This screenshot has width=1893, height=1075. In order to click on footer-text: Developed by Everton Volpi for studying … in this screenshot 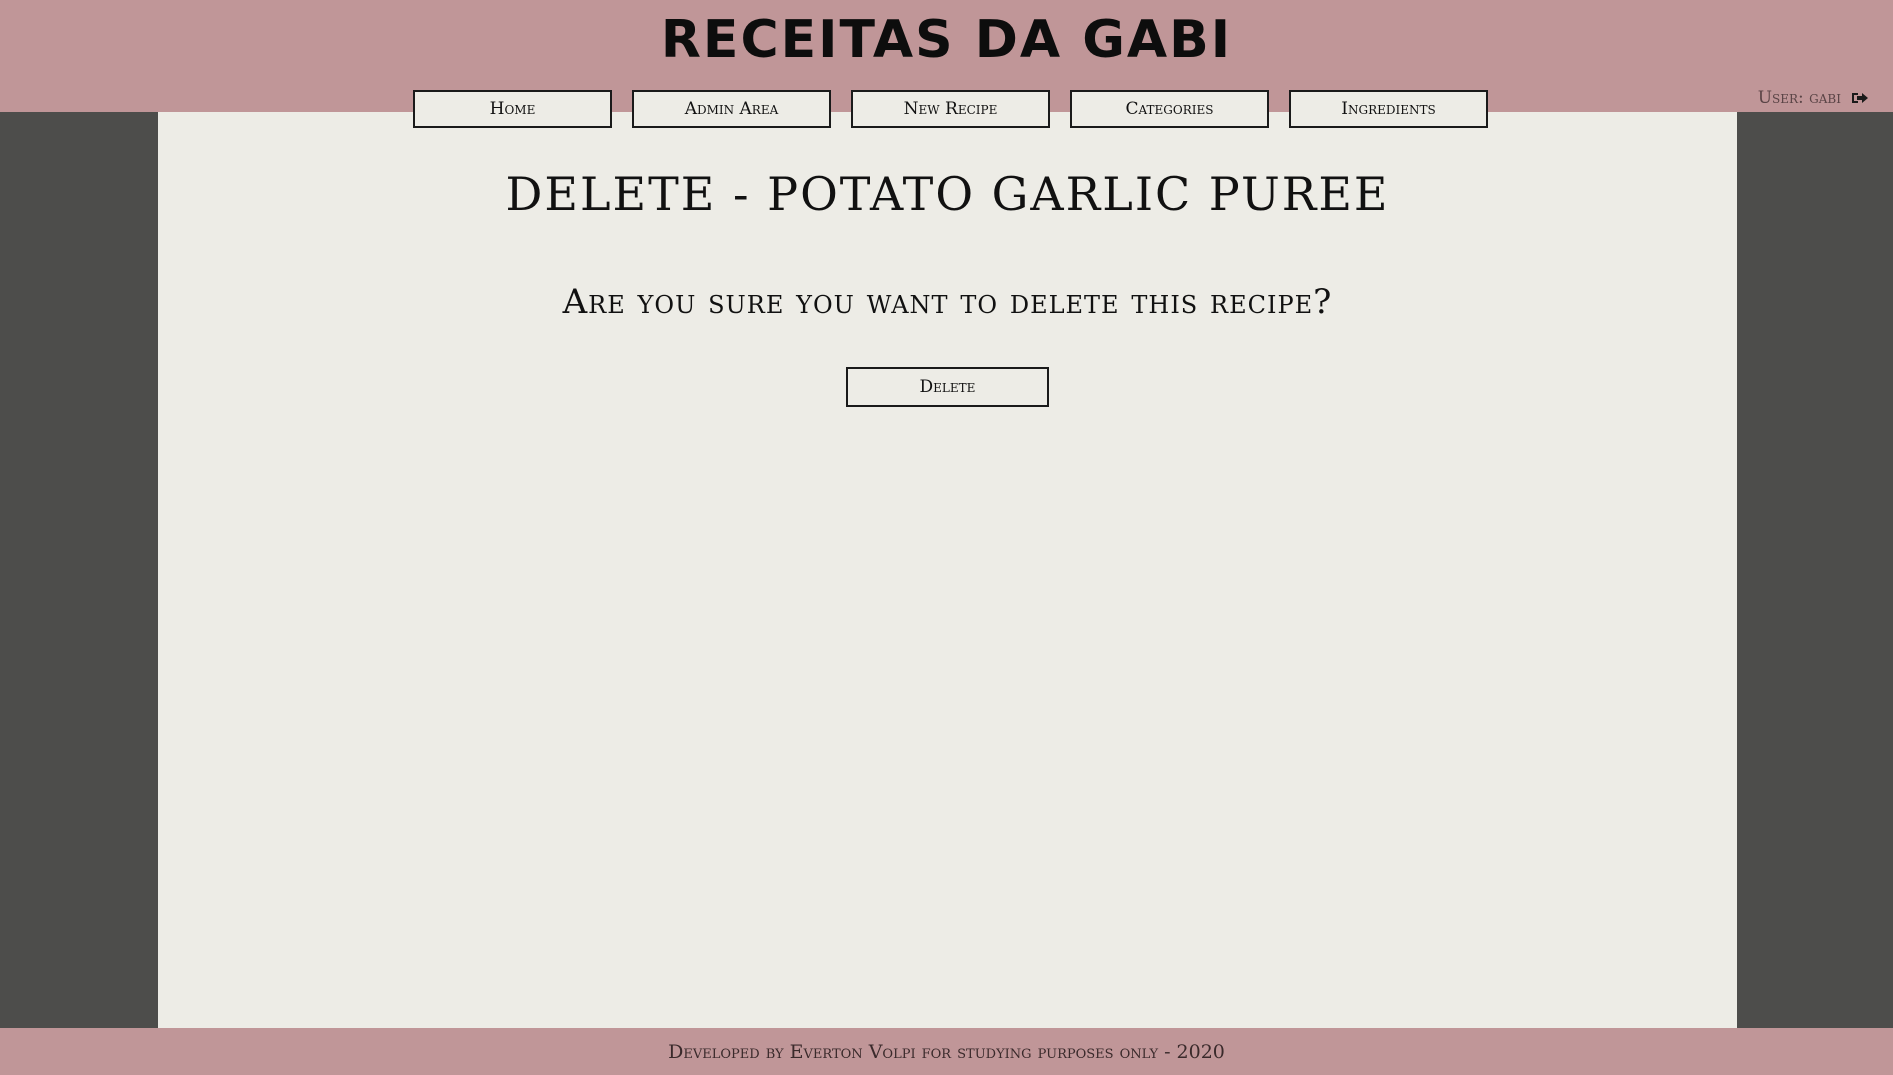, I will do `click(946, 1051)`.